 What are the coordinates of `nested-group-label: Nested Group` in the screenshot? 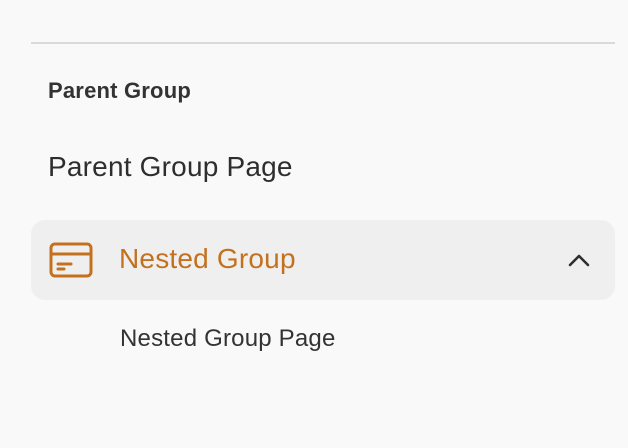 It's located at (207, 258).